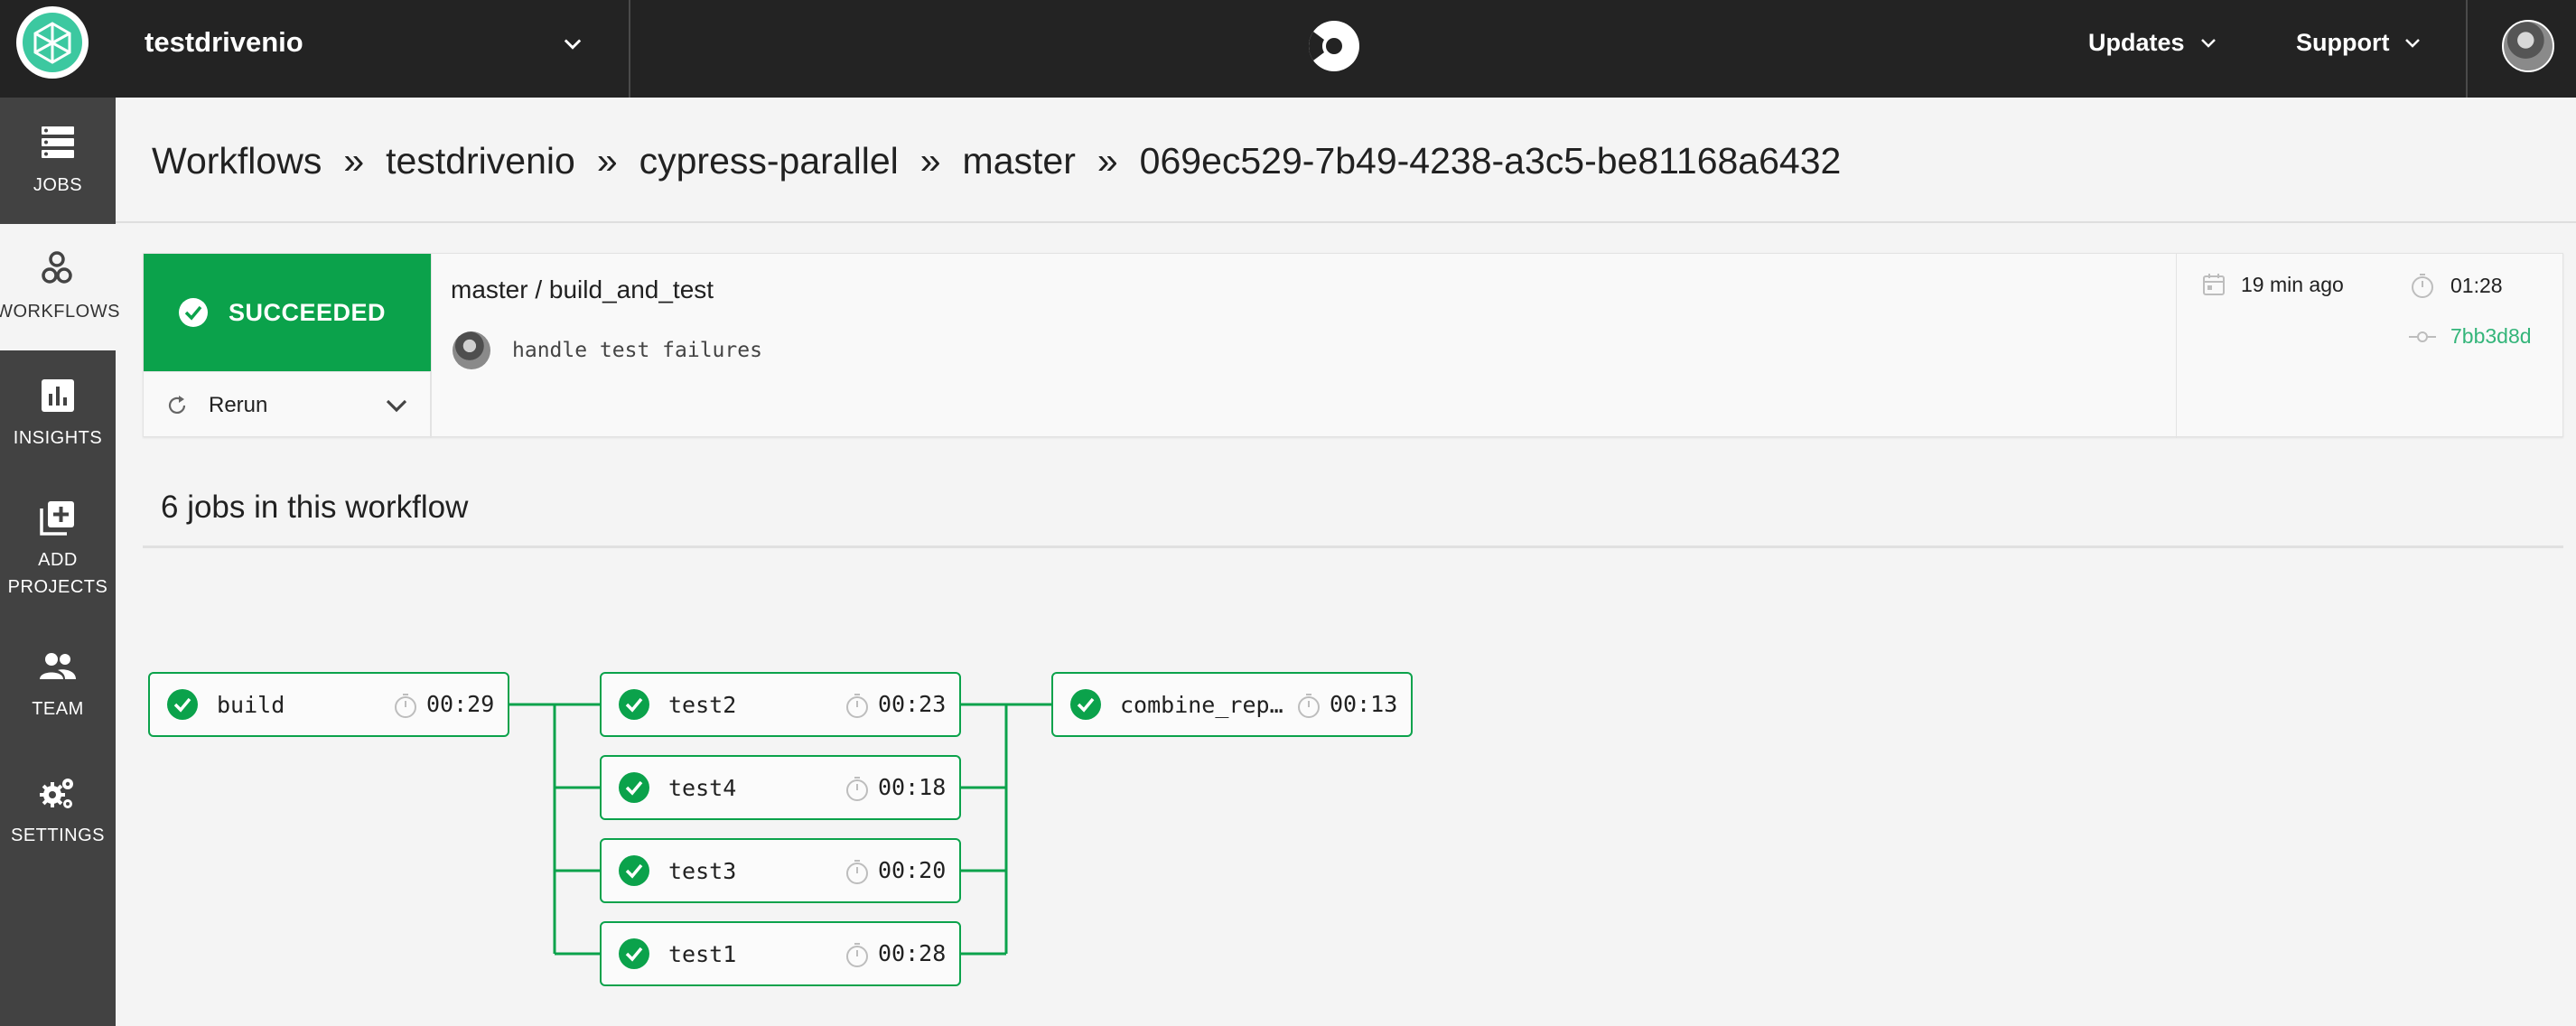  I want to click on job-test1: test1 00:28, so click(780, 953).